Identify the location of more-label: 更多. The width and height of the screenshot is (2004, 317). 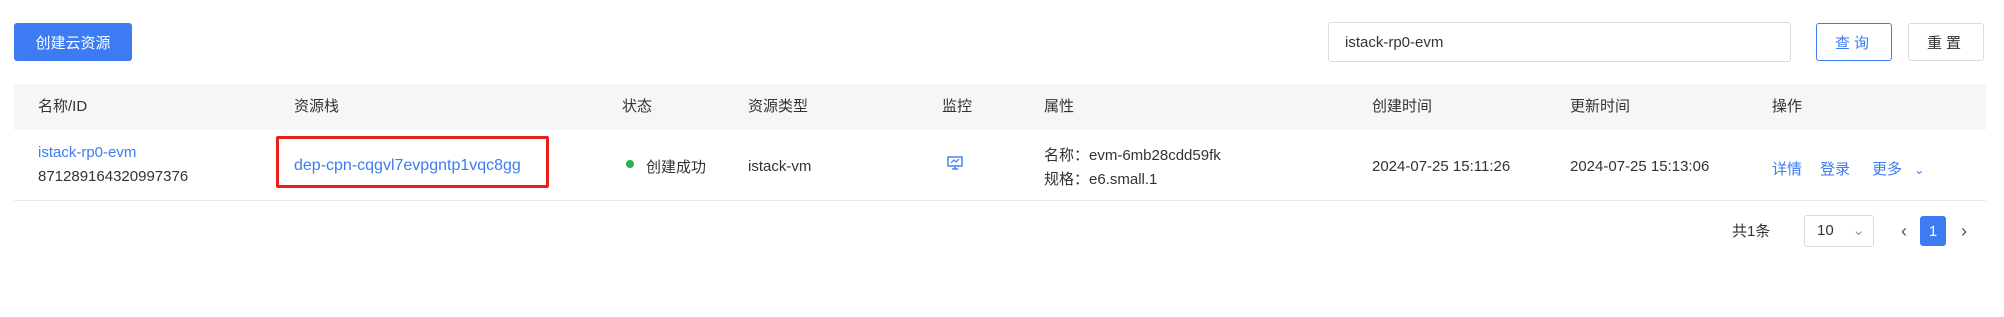
(1887, 169).